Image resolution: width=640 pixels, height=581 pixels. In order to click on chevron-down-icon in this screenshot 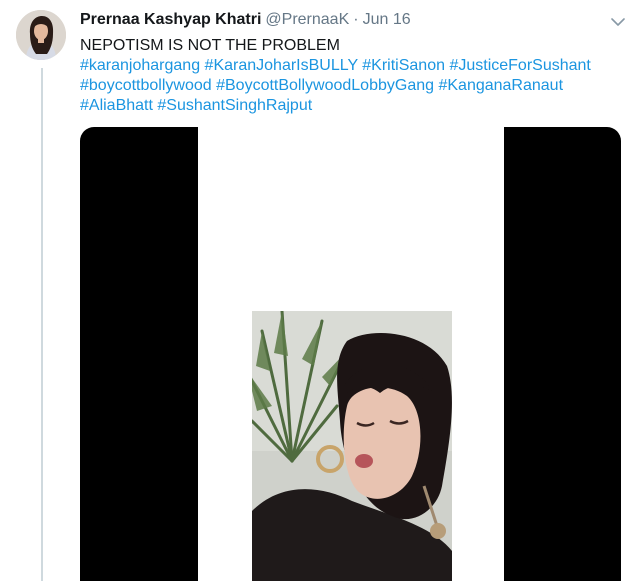, I will do `click(618, 22)`.